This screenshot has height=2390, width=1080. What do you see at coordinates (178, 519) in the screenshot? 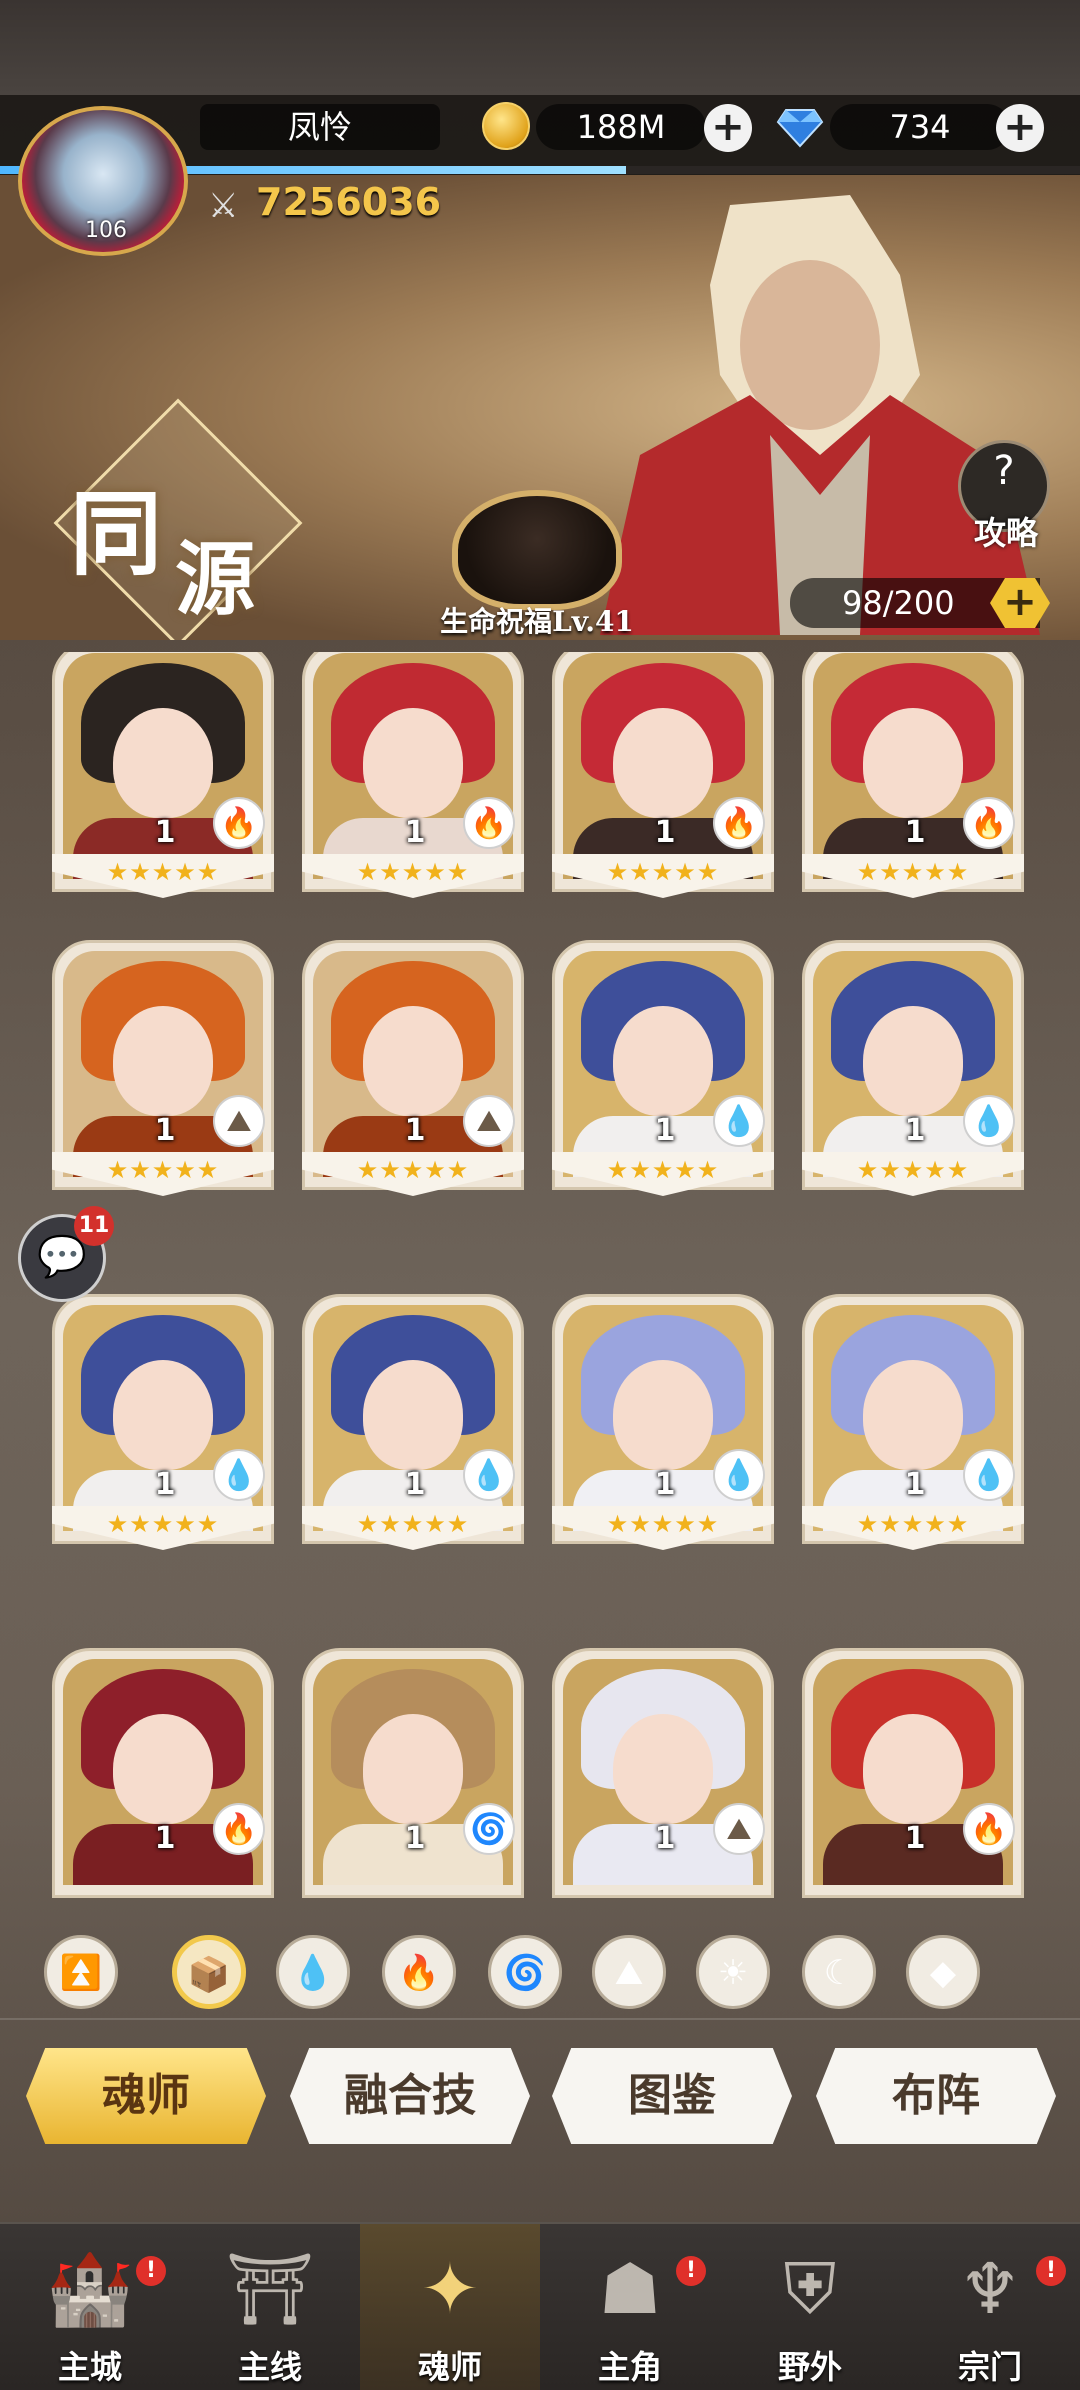
I see `tongyuan-emblem: 同 源` at bounding box center [178, 519].